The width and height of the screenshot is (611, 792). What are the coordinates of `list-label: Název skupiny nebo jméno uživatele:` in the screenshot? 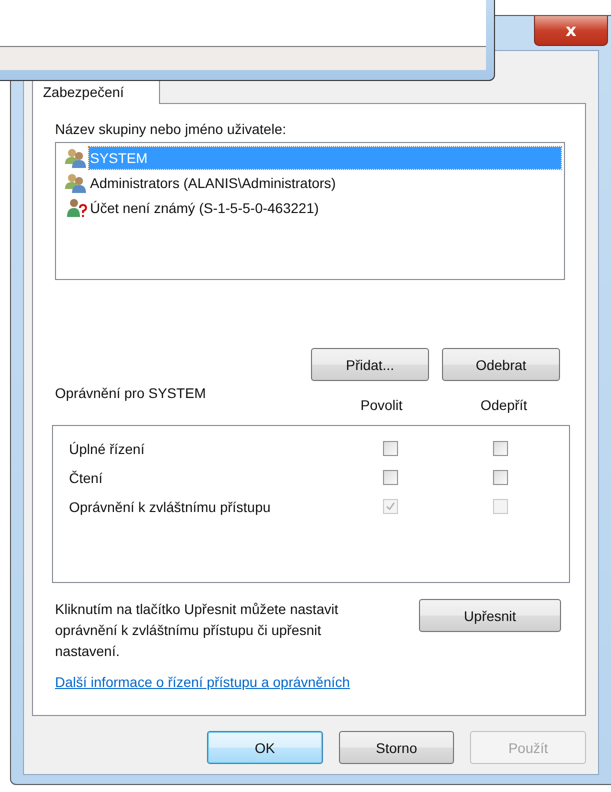 It's located at (171, 129).